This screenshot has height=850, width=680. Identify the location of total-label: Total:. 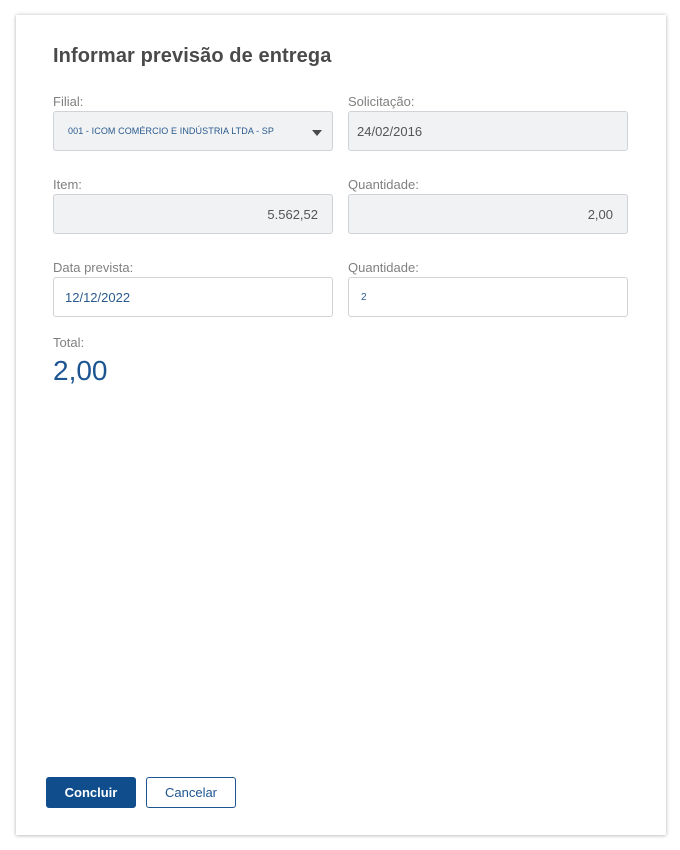
(69, 342).